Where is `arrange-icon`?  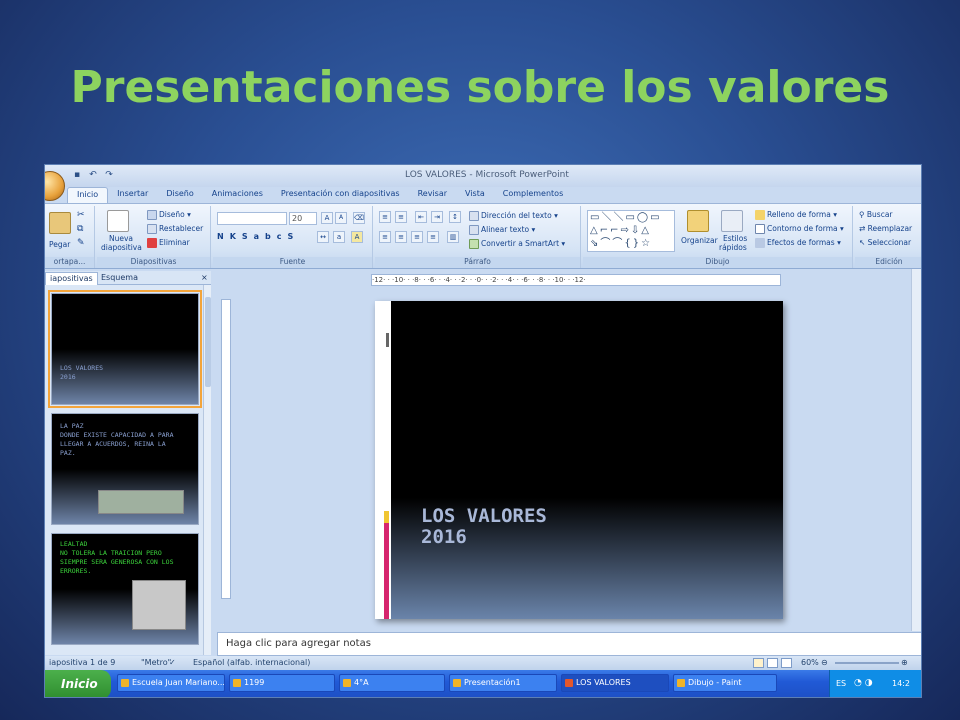 arrange-icon is located at coordinates (698, 221).